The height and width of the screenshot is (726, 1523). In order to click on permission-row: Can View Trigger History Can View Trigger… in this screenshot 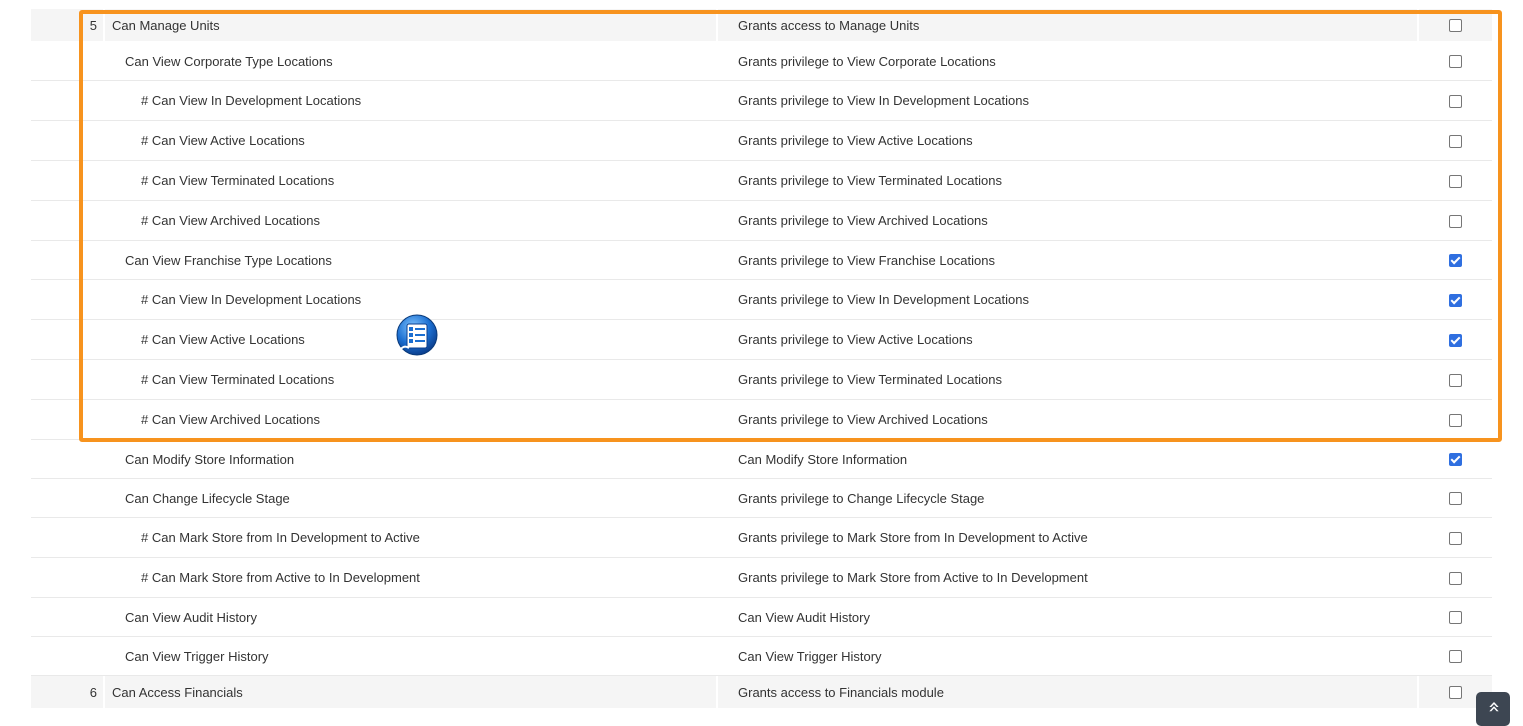, I will do `click(761, 656)`.